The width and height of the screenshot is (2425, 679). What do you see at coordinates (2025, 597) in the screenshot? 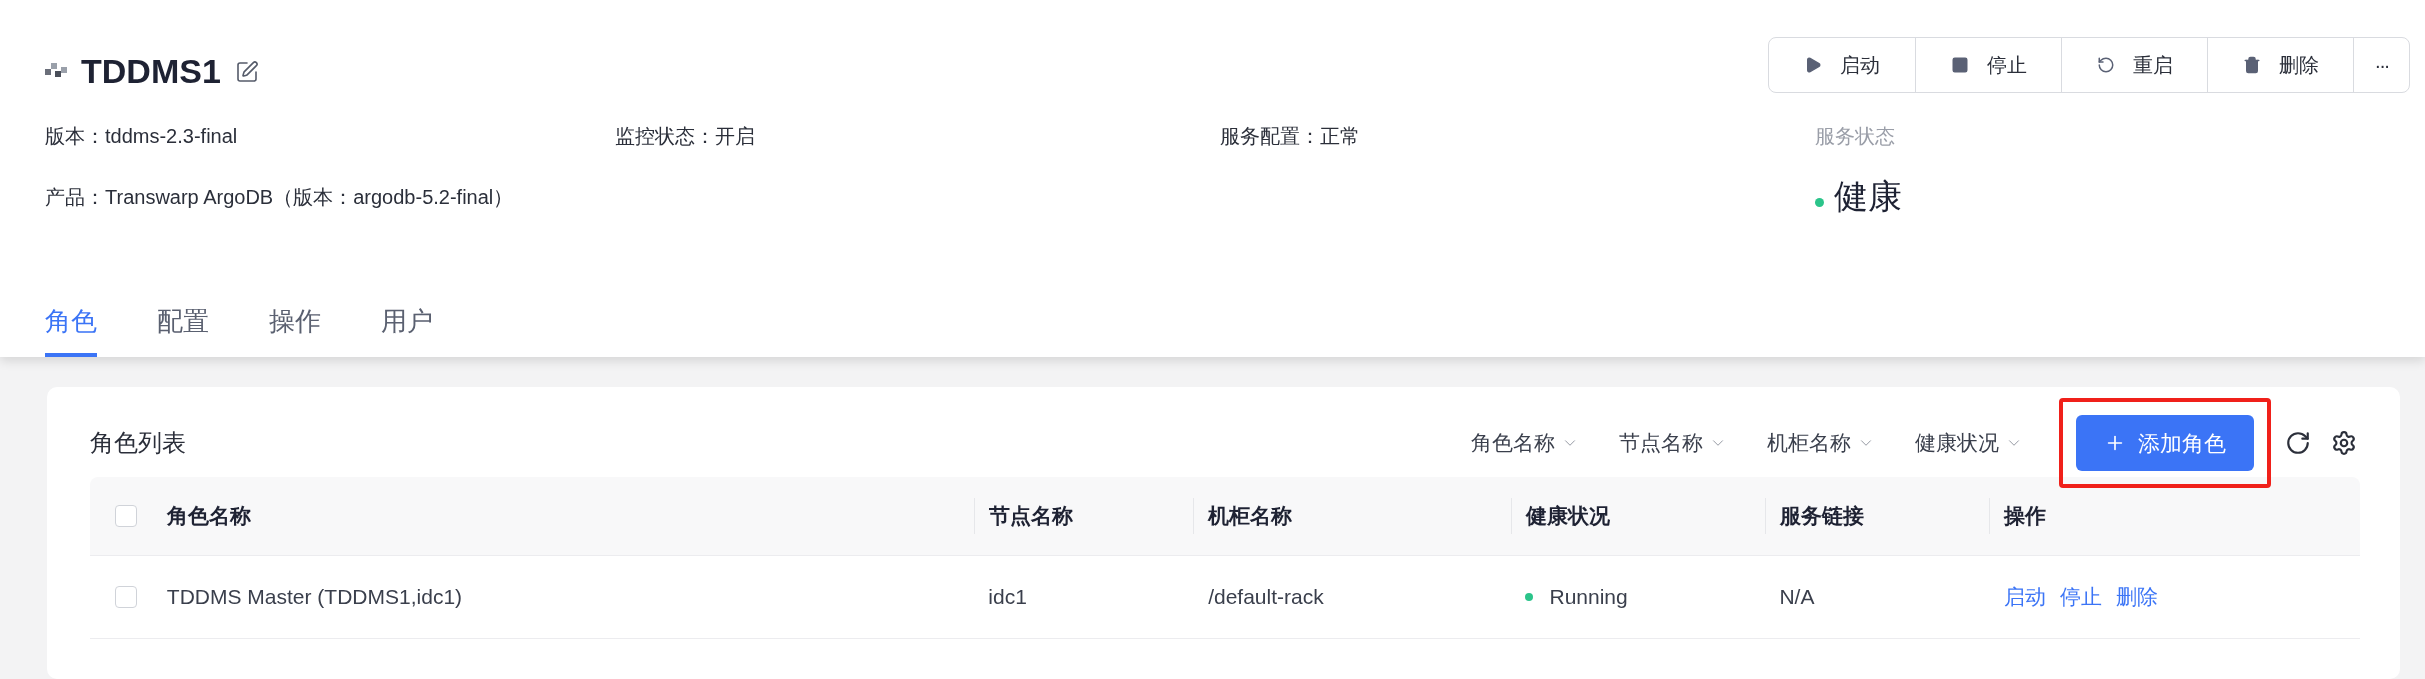
I see `action-link: 启动` at bounding box center [2025, 597].